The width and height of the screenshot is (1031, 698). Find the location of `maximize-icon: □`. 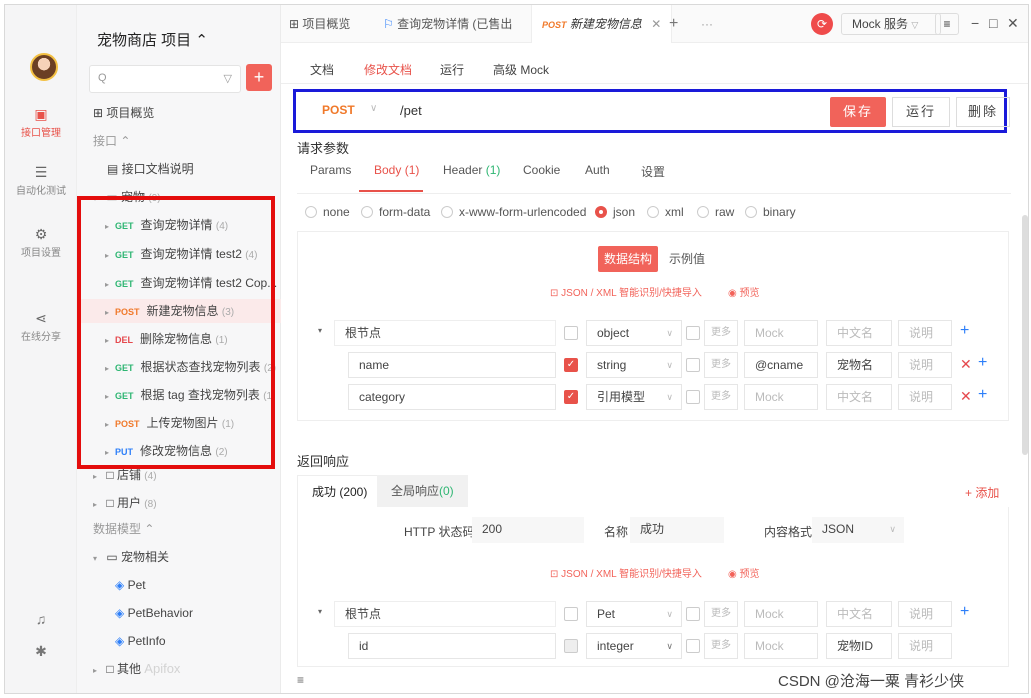

maximize-icon: □ is located at coordinates (993, 23).